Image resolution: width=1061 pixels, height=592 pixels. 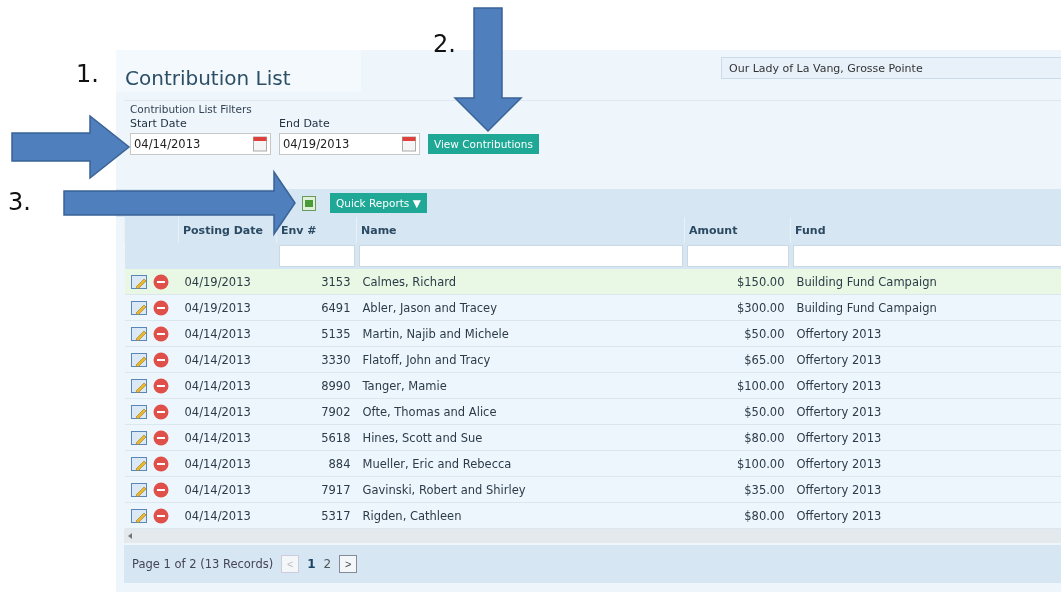 I want to click on table-row: 04/14/2013 3330 Flatoff, John and Tracy $65.00 Offertory 2013, so click(x=592, y=359).